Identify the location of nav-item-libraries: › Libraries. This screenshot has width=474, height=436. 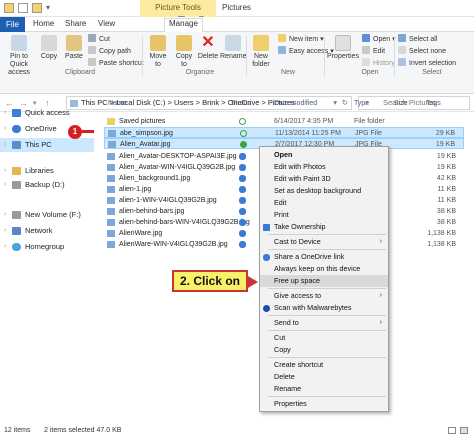
(47, 171).